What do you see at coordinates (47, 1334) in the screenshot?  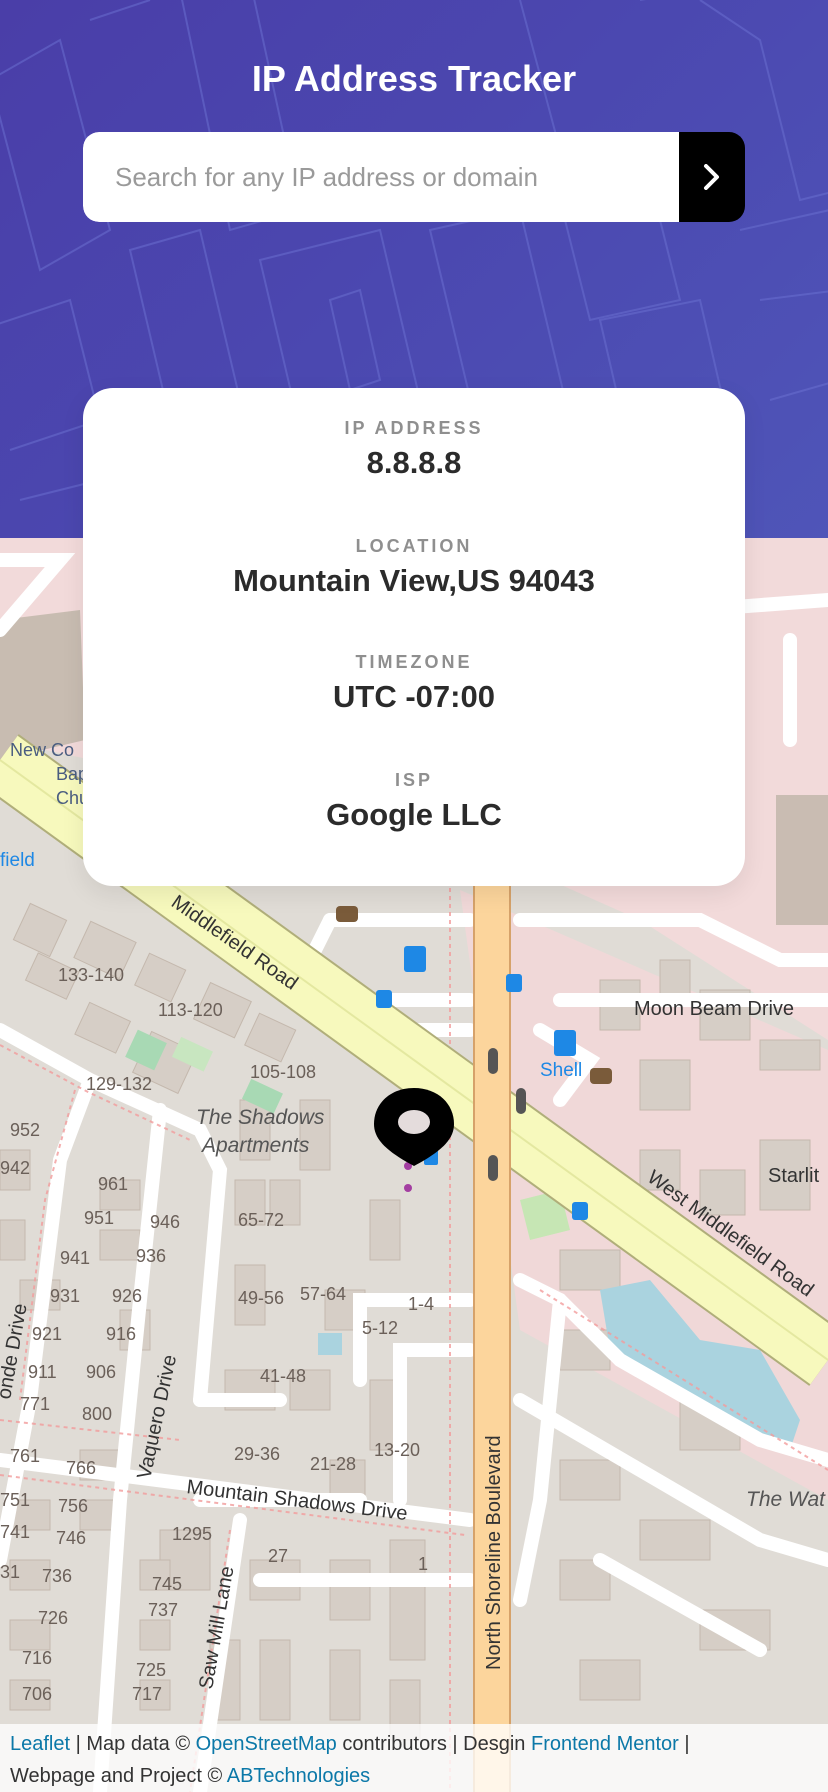 I see `map-house-921: 921` at bounding box center [47, 1334].